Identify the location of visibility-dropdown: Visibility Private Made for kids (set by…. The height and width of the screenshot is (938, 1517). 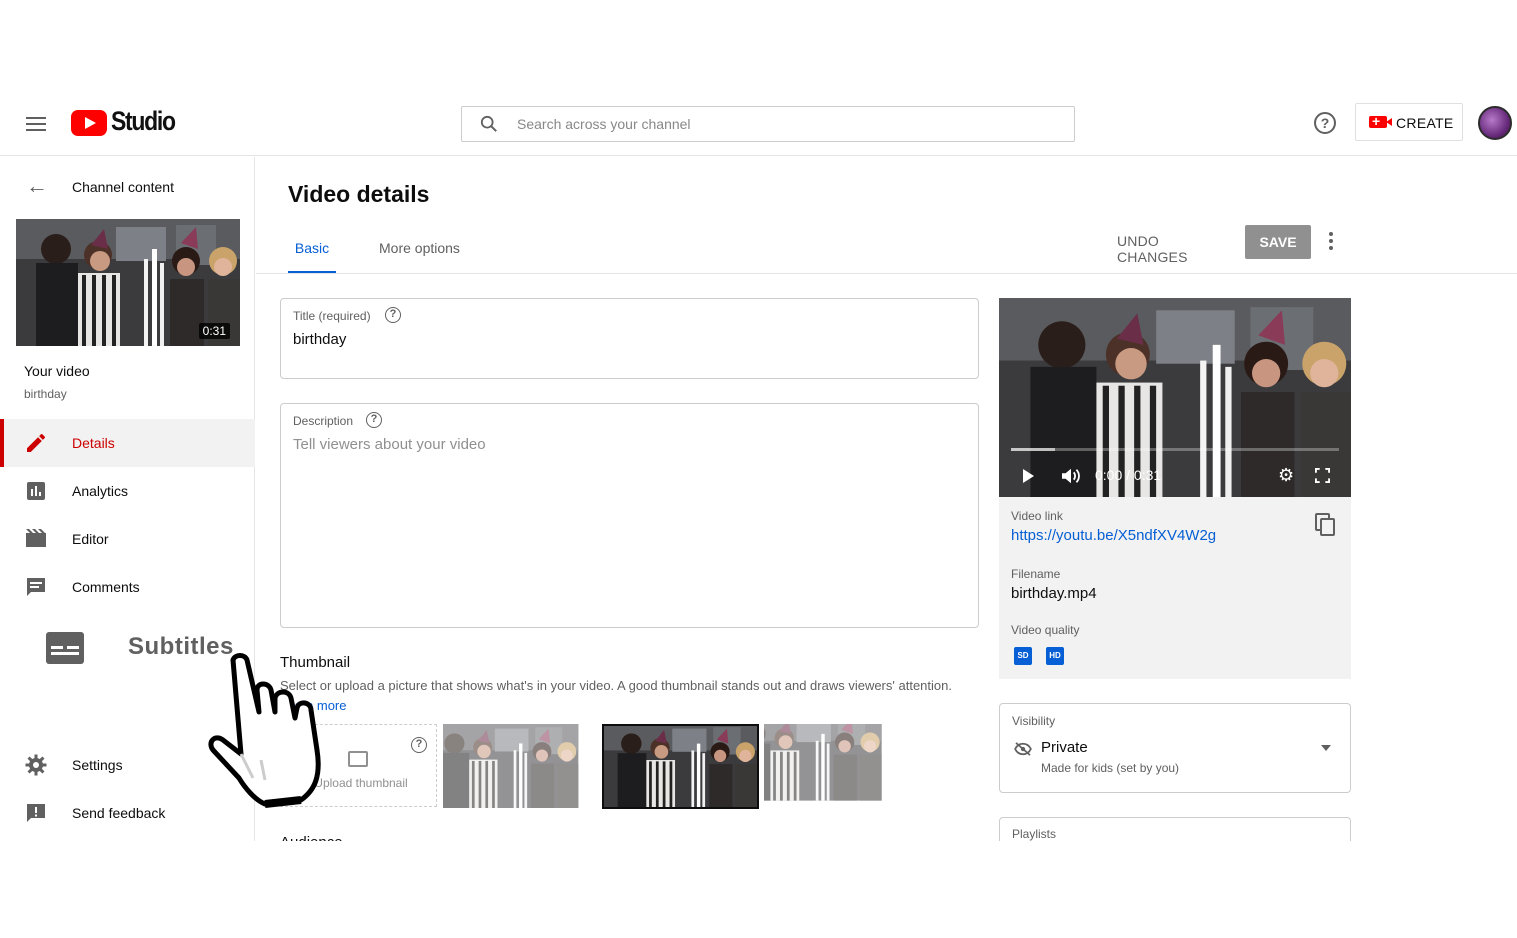
(1175, 748).